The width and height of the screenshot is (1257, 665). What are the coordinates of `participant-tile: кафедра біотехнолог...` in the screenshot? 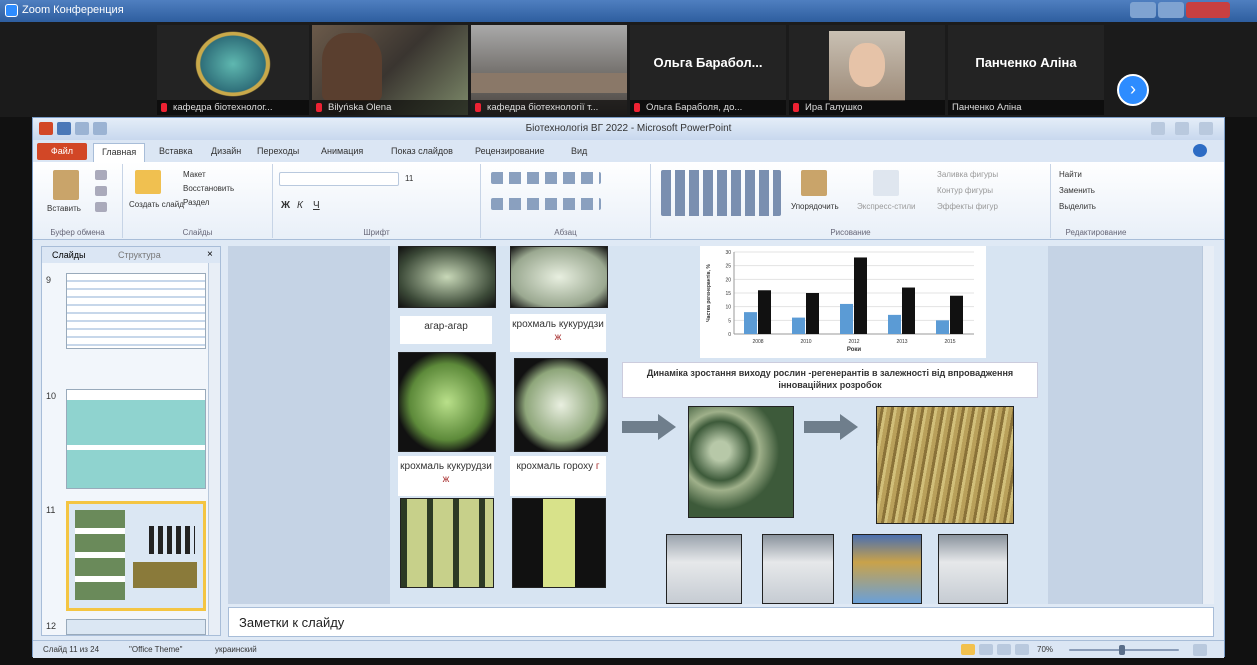 It's located at (233, 70).